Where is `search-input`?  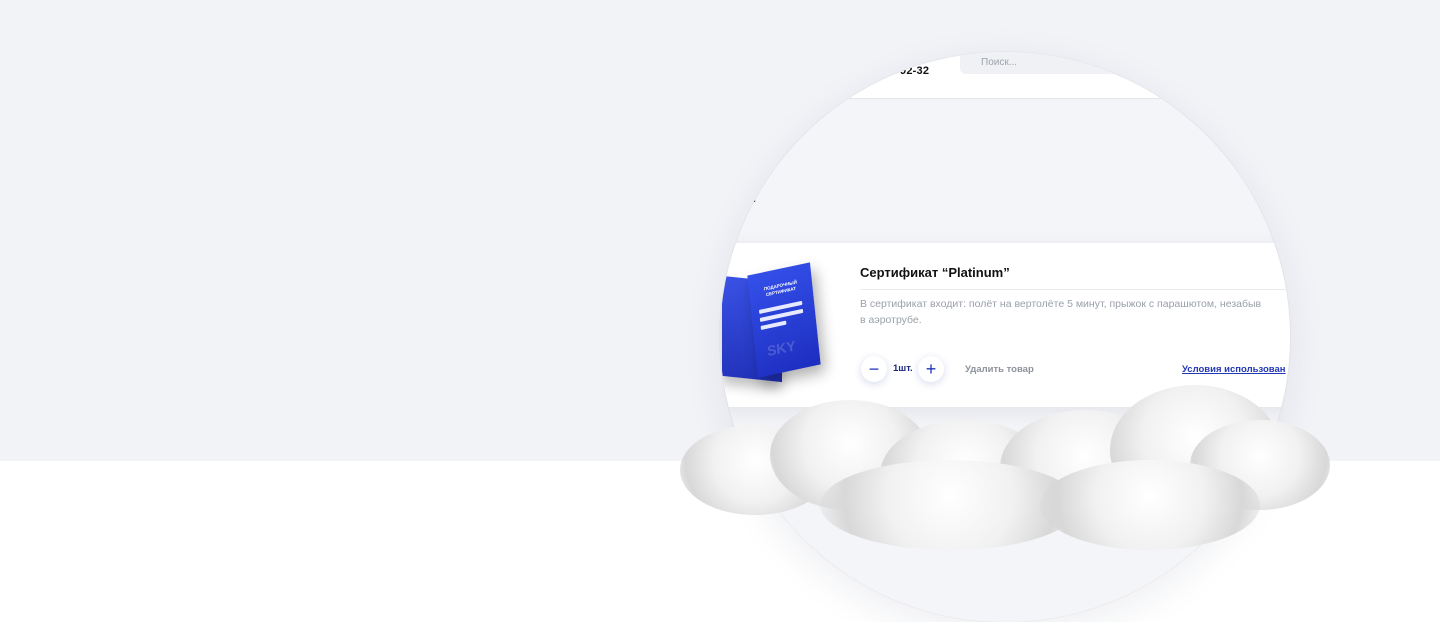
search-input is located at coordinates (1120, 60).